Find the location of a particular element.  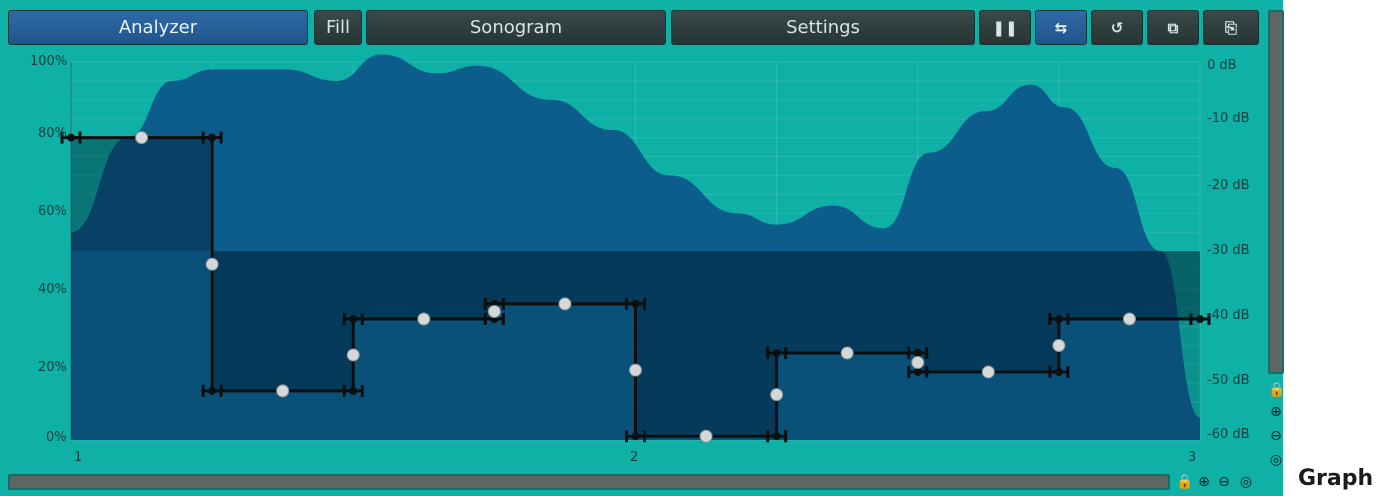

copy-button: ⧉ is located at coordinates (1173, 27).